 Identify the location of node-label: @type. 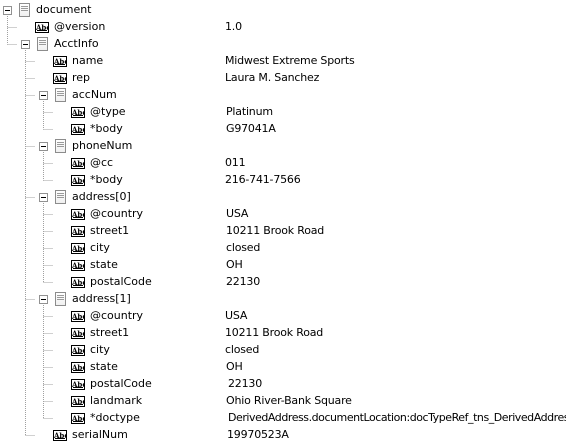
(108, 111).